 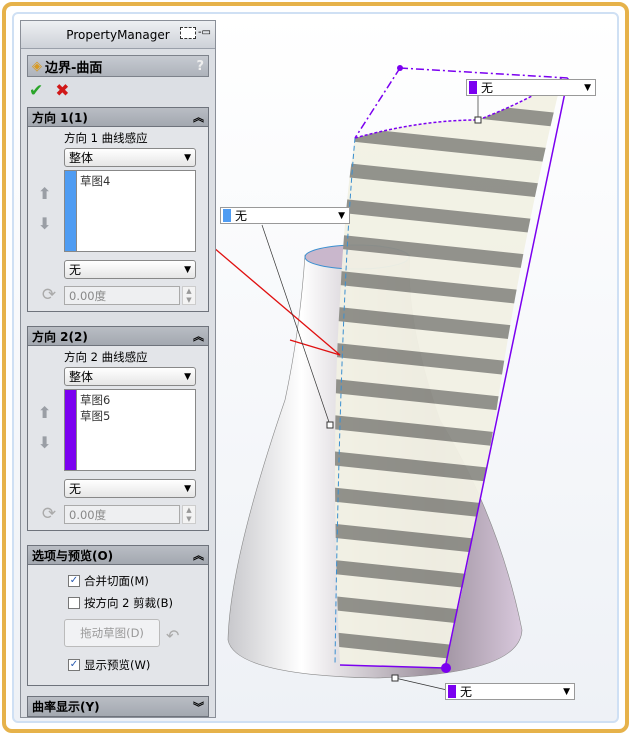 I want to click on show-preview-checkbox: ✓ 显示预览(W), so click(x=135, y=665).